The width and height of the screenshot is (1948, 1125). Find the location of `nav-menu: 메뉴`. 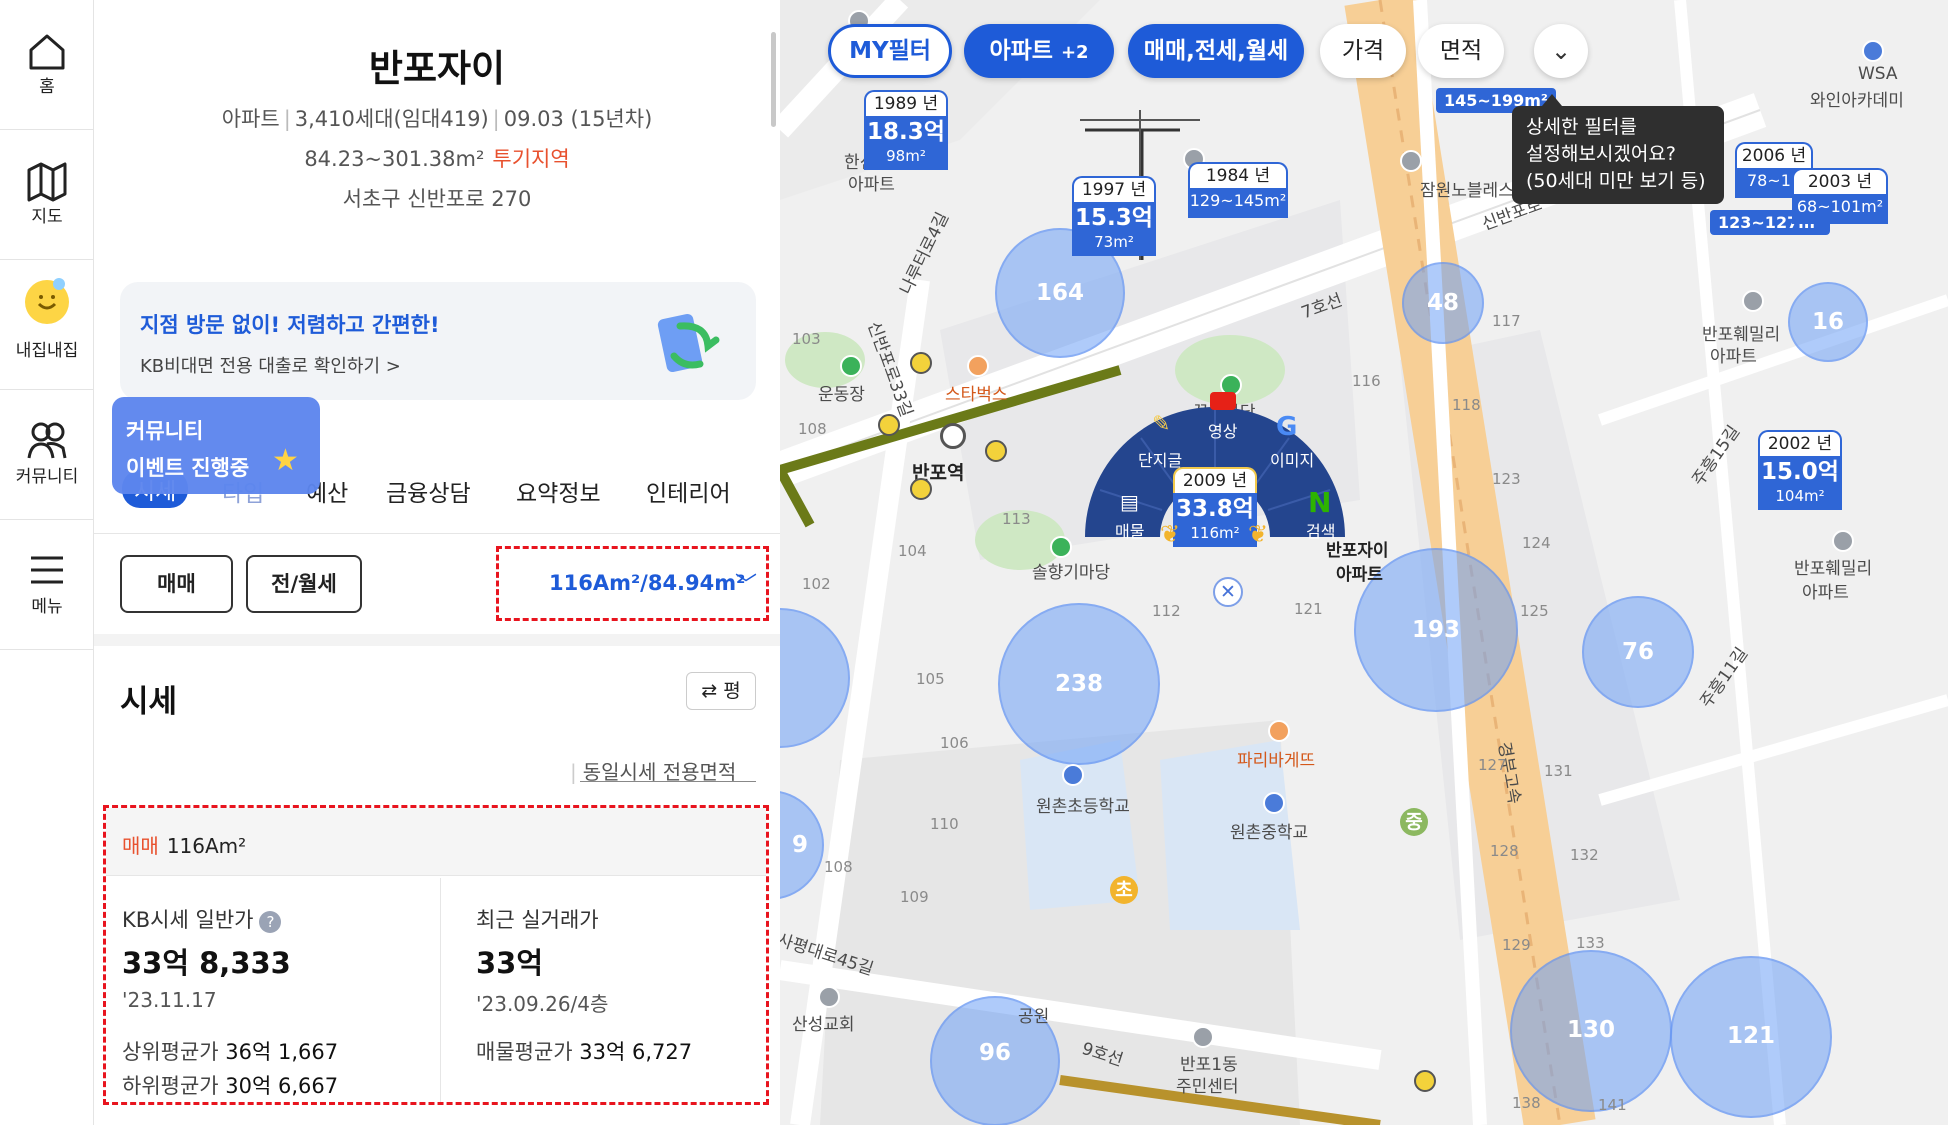

nav-menu: 메뉴 is located at coordinates (47, 585).